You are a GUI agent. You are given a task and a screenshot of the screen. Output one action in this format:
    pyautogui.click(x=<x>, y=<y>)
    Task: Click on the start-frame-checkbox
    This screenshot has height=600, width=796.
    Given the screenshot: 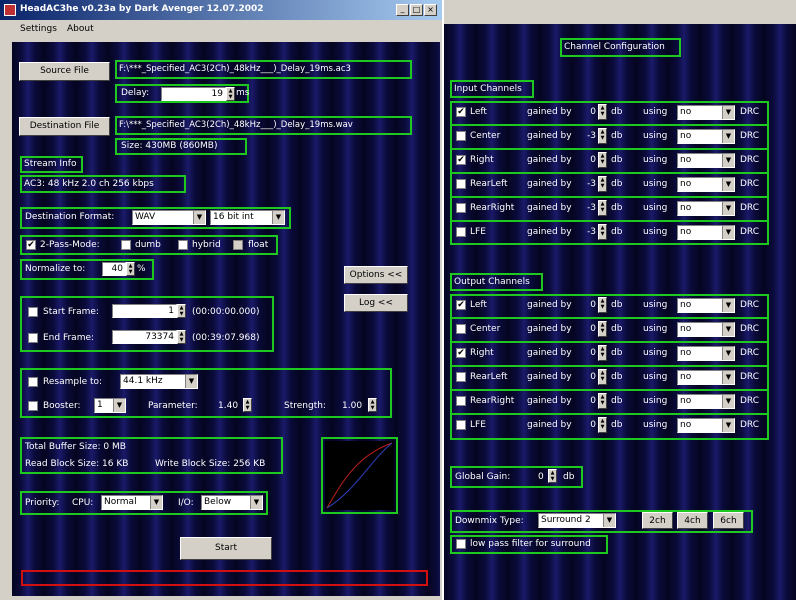 What is the action you would take?
    pyautogui.click(x=33, y=312)
    